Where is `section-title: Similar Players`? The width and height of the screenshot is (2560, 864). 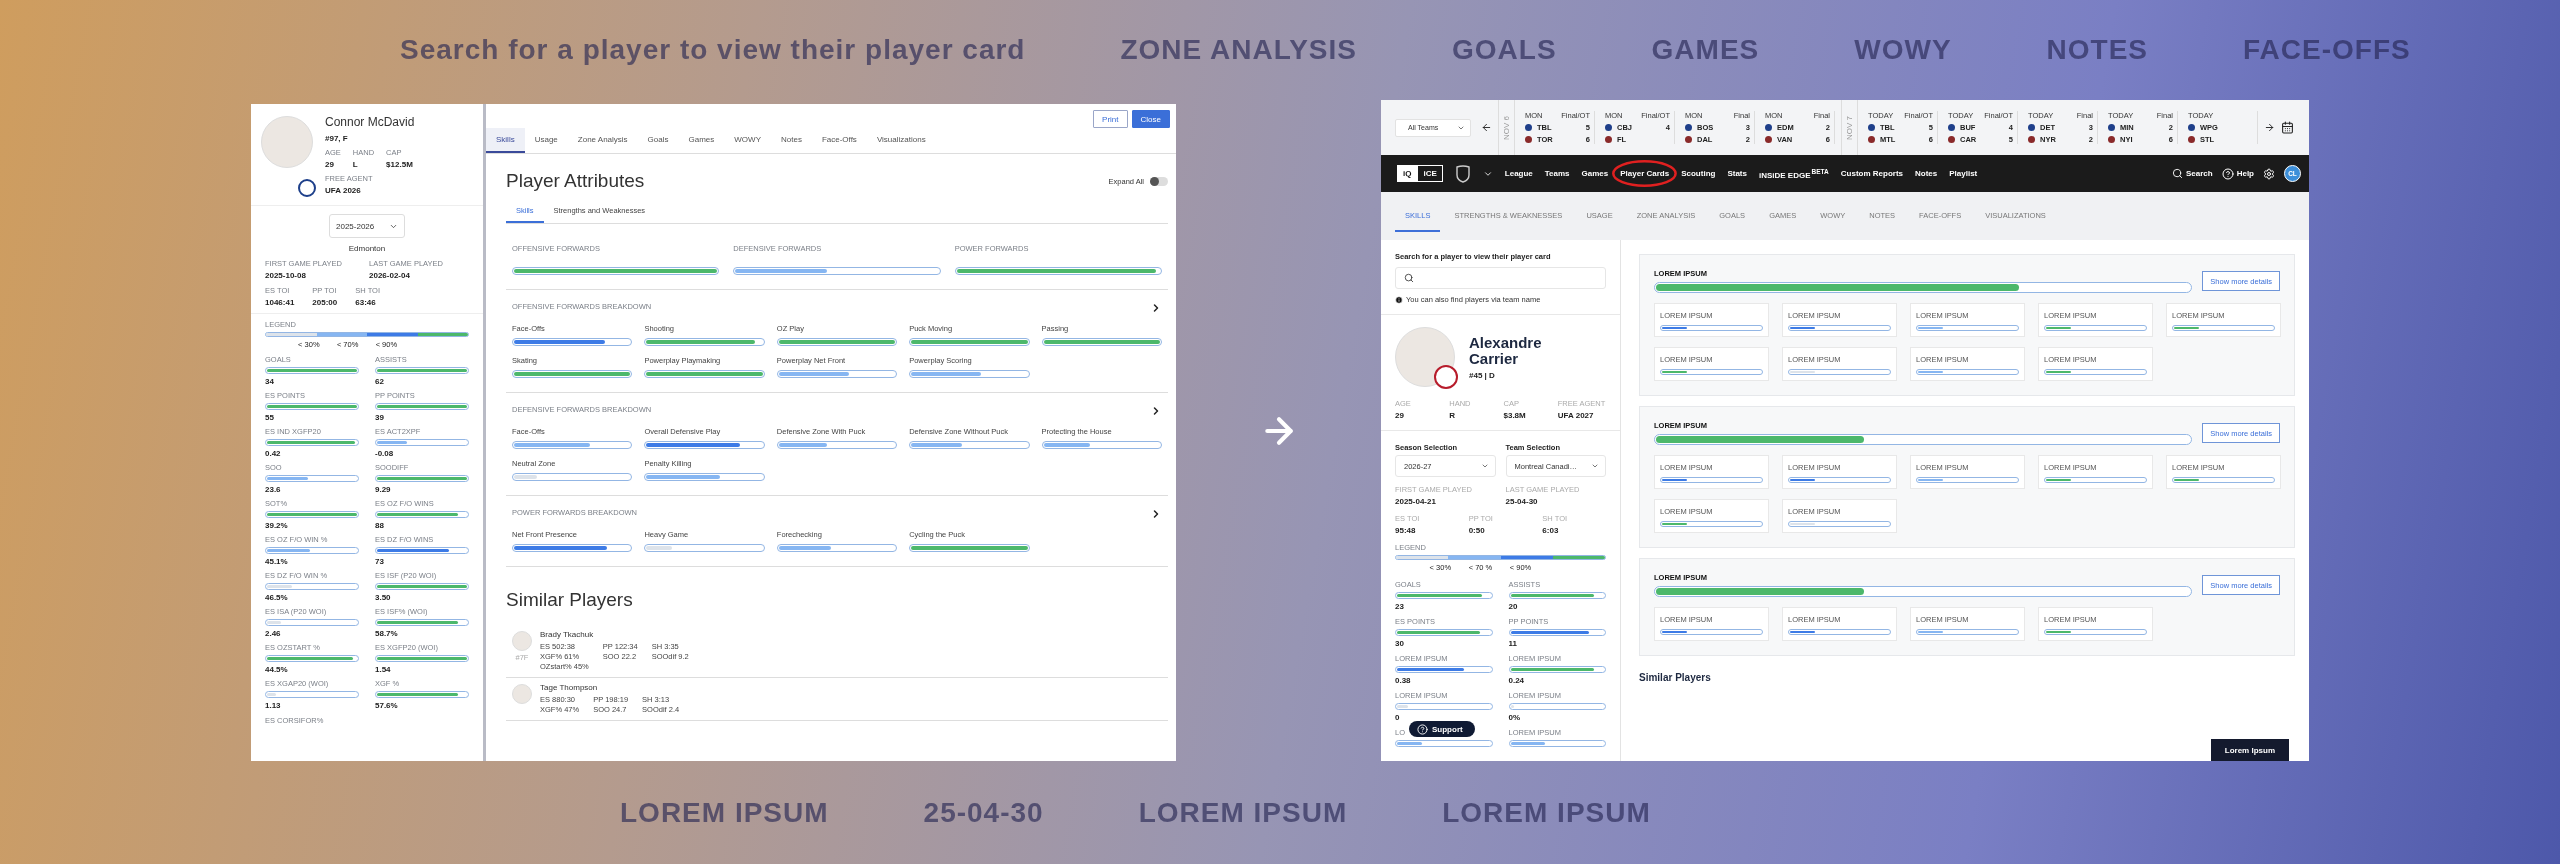
section-title: Similar Players is located at coordinates (570, 600).